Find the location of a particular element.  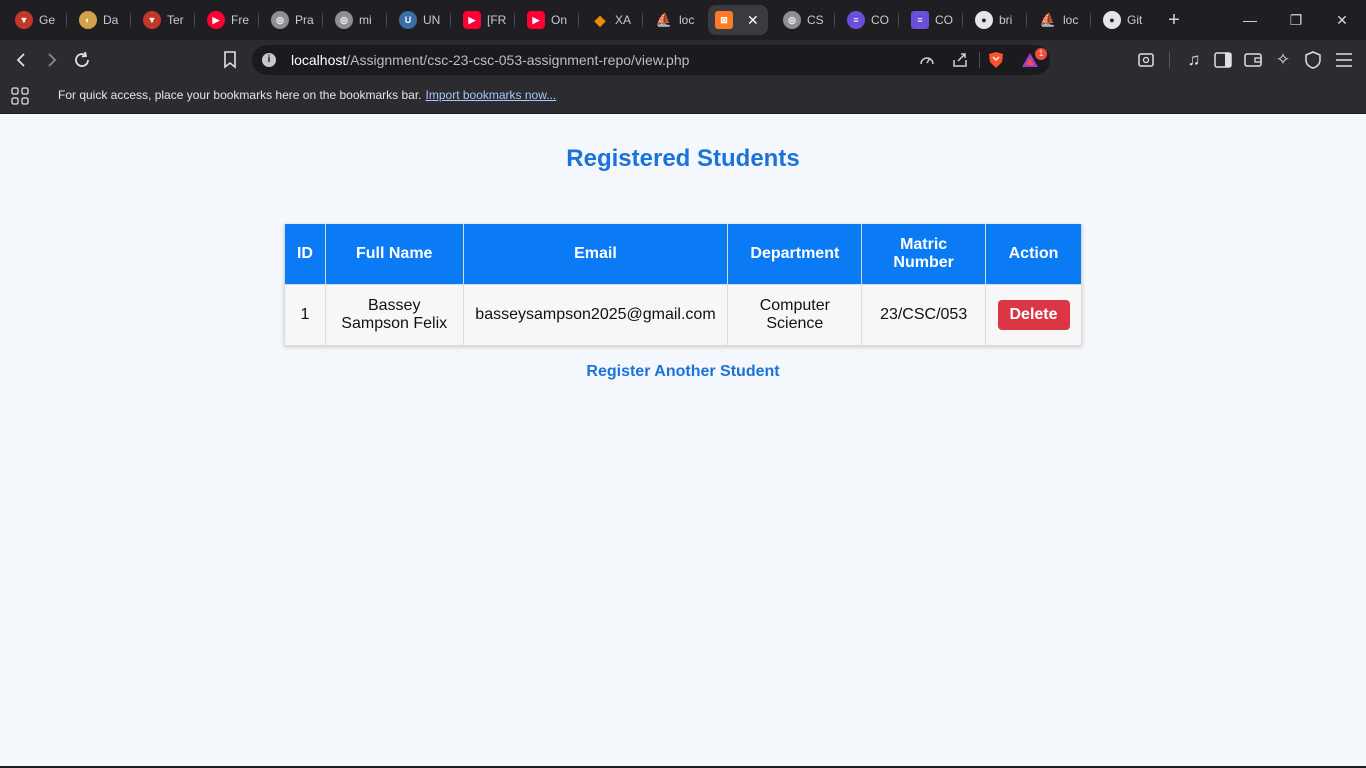

tab-title: CO is located at coordinates (880, 20).